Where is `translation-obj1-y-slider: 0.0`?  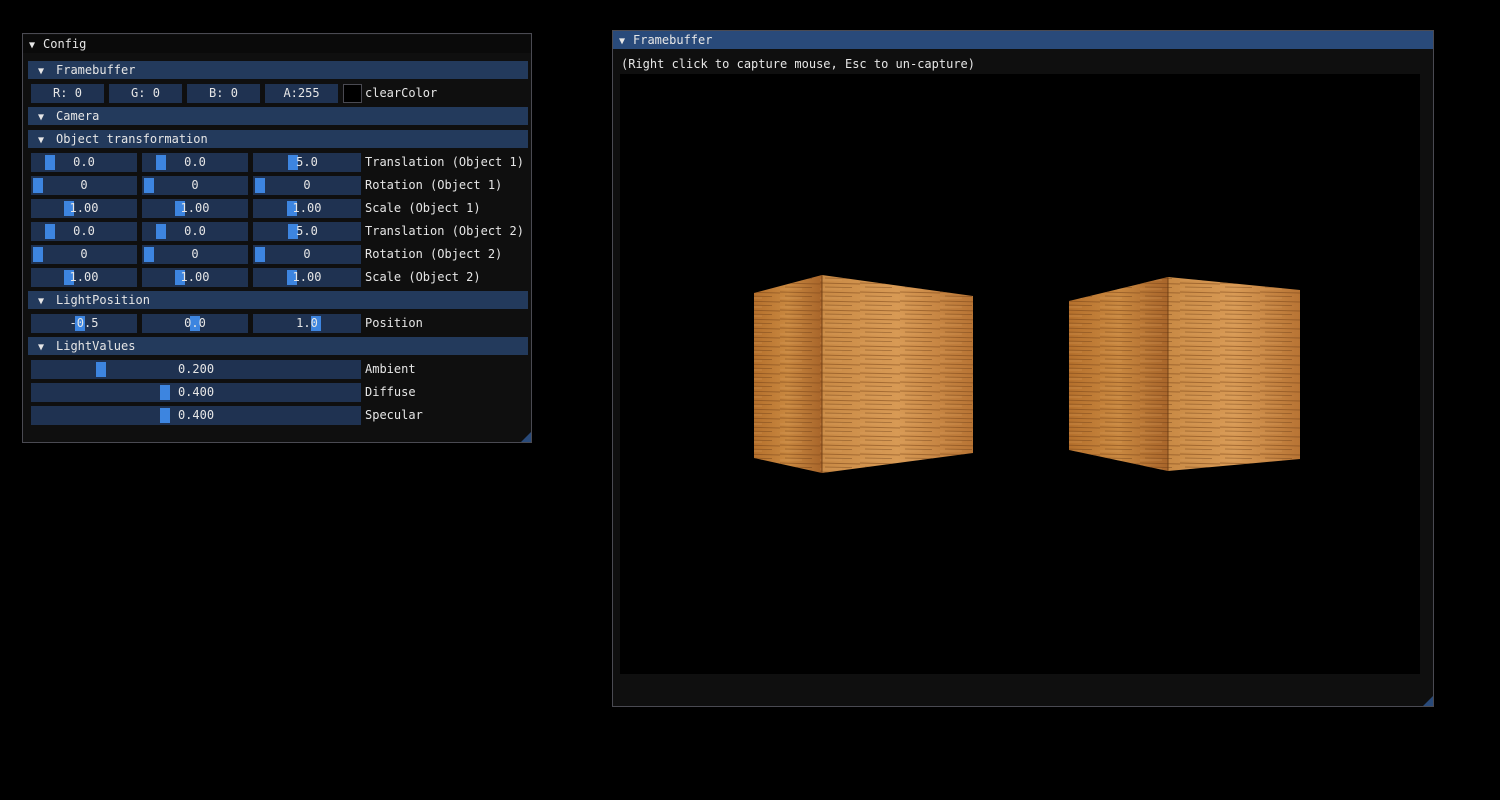
translation-obj1-y-slider: 0.0 is located at coordinates (195, 162).